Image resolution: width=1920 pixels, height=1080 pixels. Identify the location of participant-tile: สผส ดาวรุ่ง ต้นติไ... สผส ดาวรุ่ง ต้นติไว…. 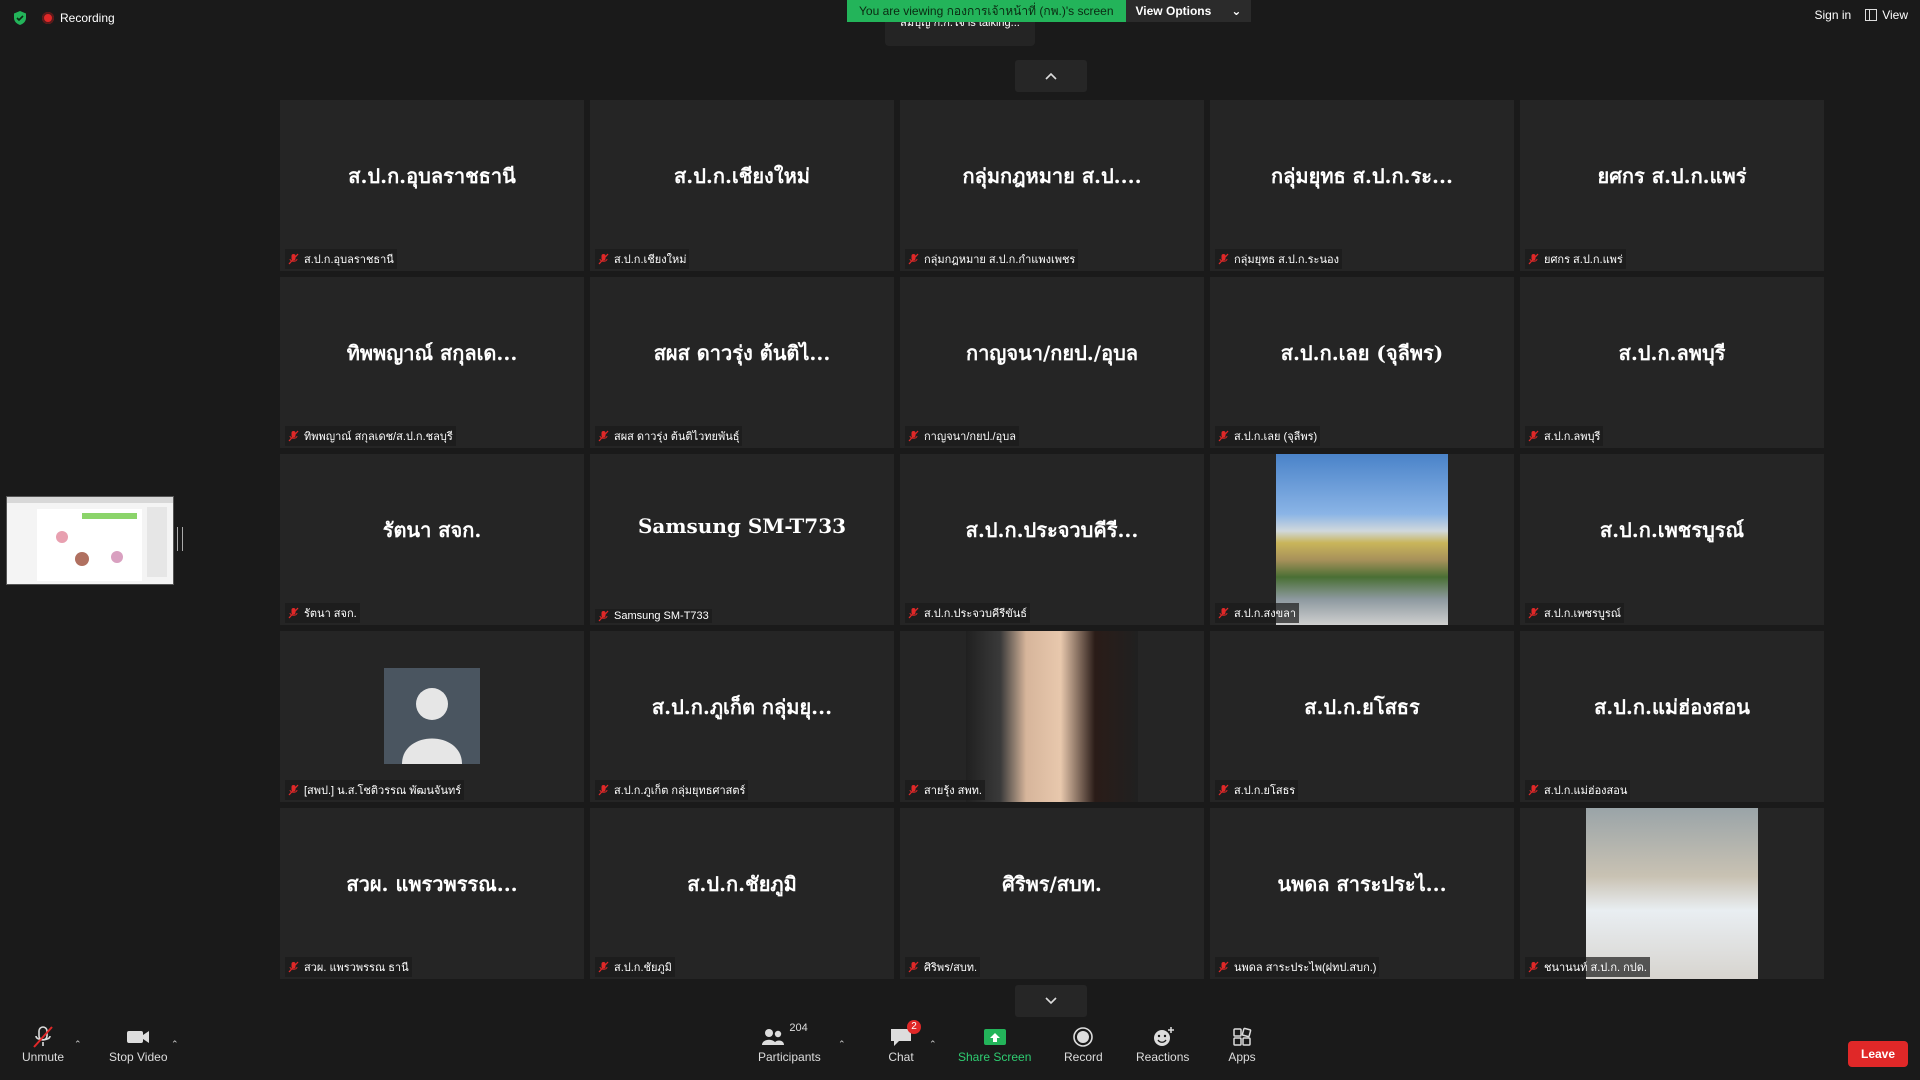
(742, 362).